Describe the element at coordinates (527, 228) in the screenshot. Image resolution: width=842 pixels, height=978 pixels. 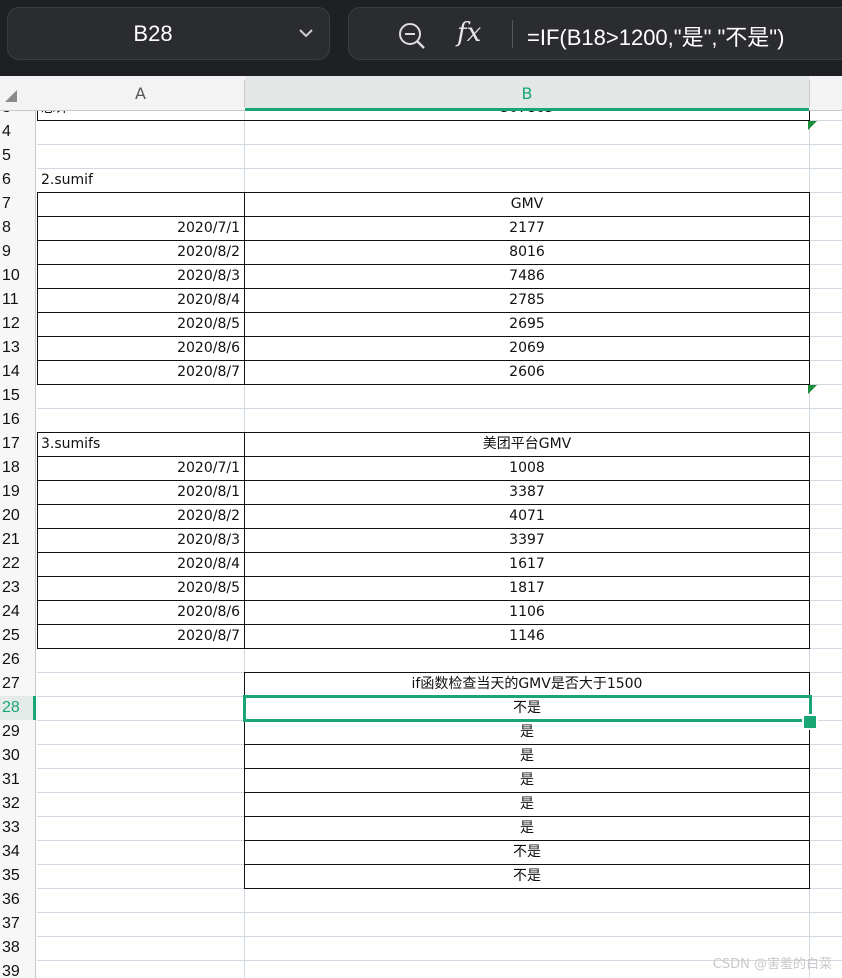
I see `cell-b: 2177` at that location.